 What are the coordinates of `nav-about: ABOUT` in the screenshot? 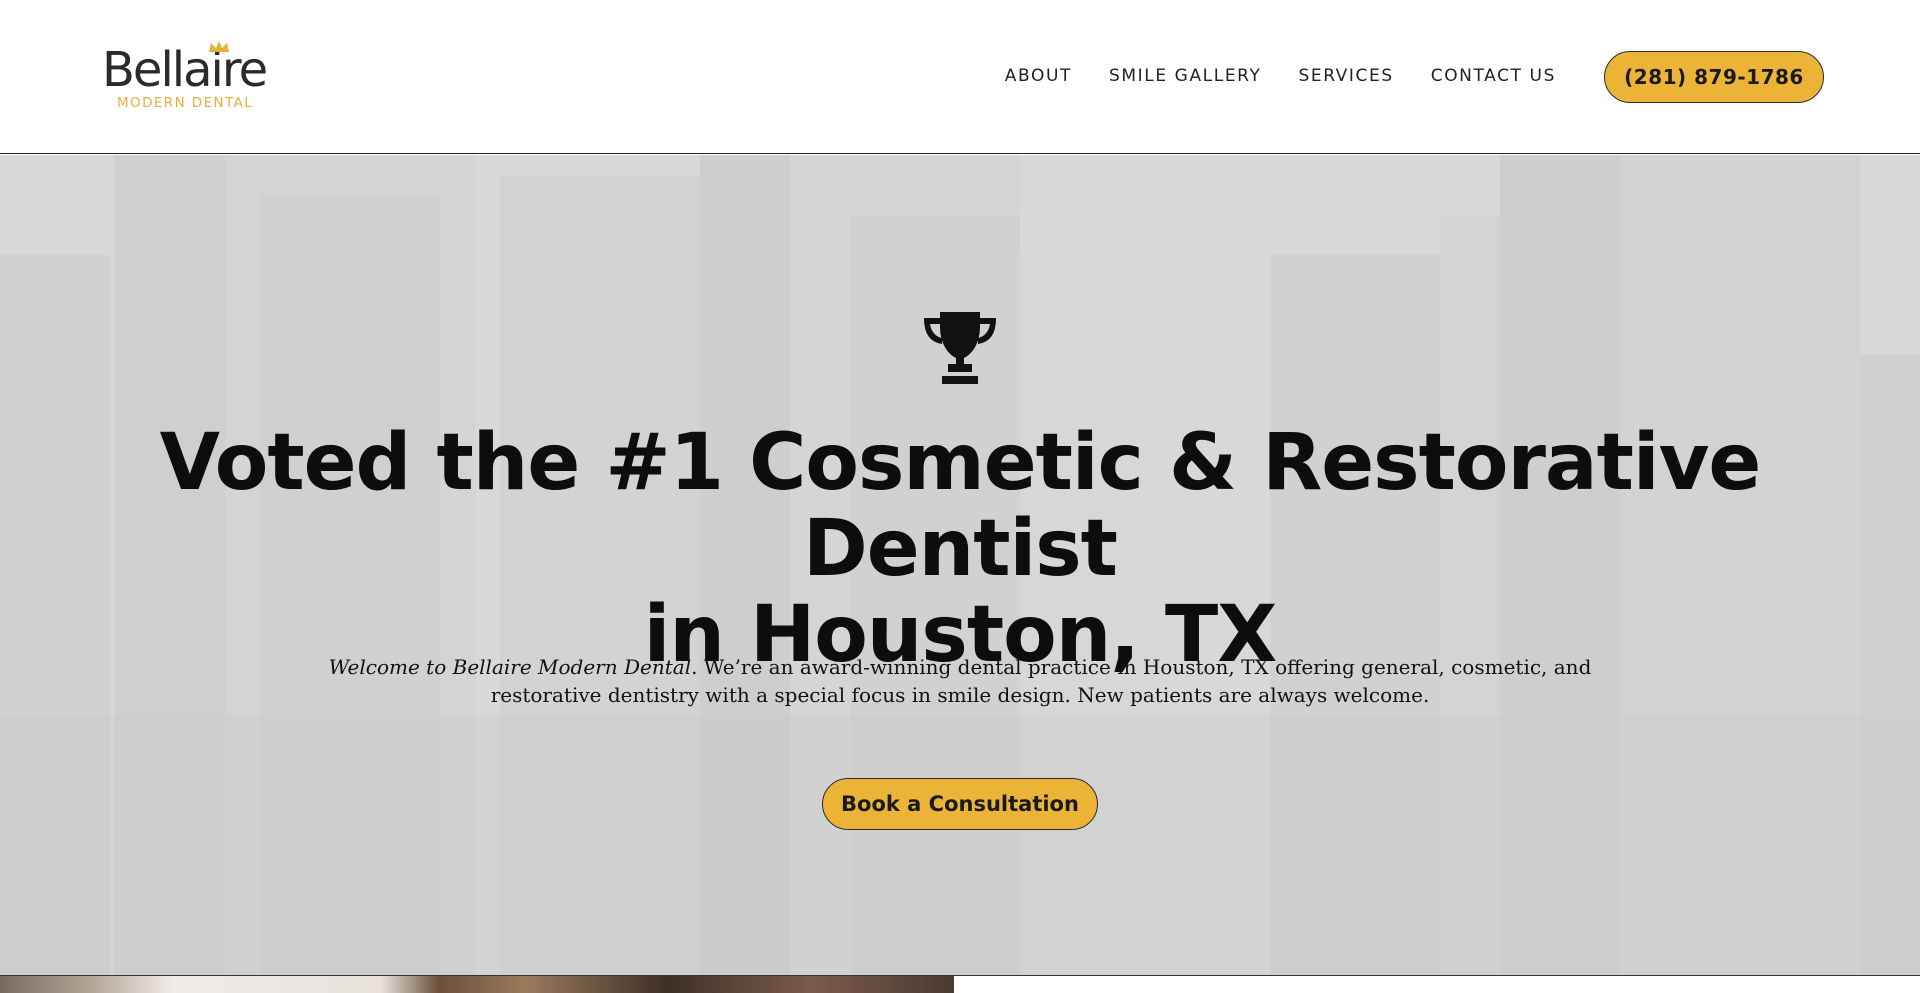 It's located at (1038, 76).